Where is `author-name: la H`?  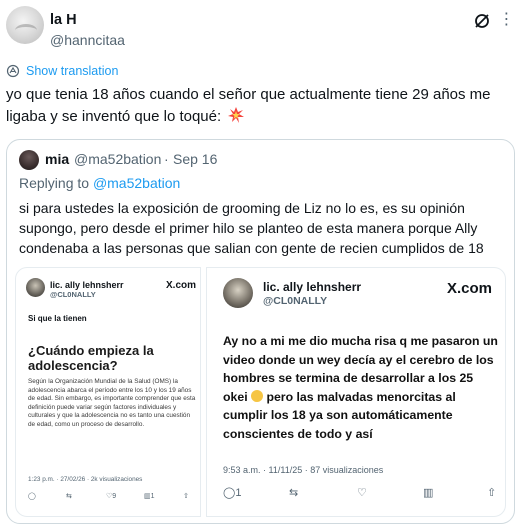
author-name: la H is located at coordinates (63, 20).